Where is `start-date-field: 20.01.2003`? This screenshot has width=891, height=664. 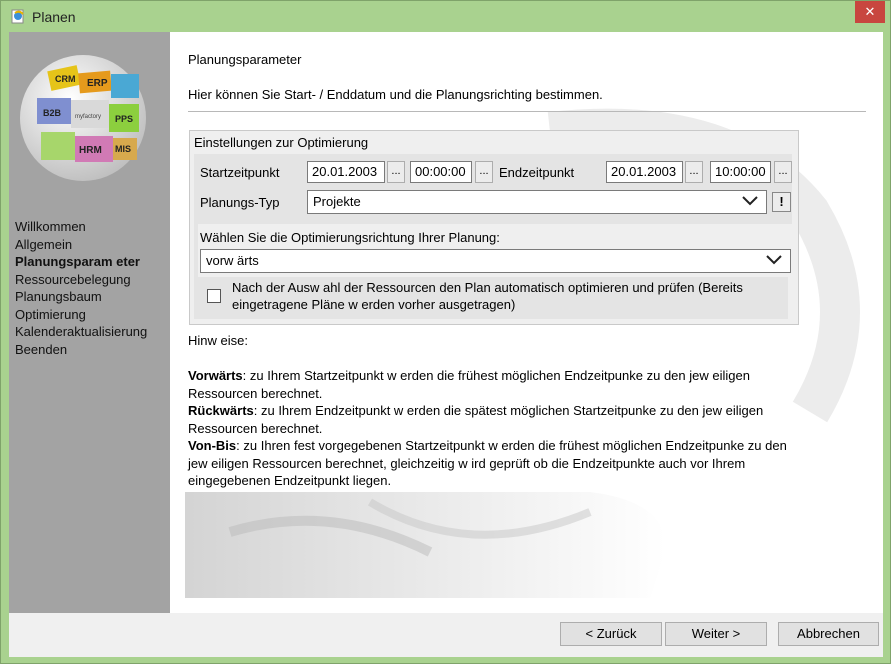 start-date-field: 20.01.2003 is located at coordinates (346, 172).